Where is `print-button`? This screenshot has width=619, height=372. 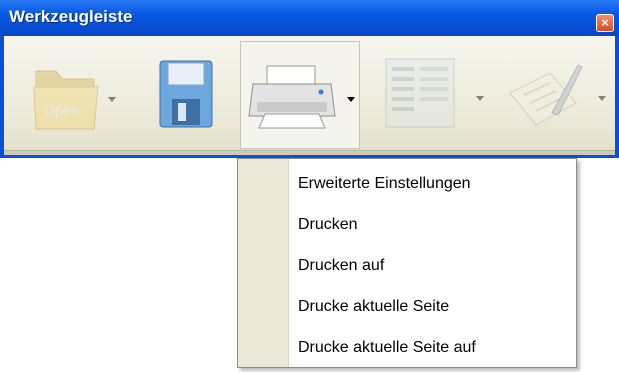 print-button is located at coordinates (300, 95).